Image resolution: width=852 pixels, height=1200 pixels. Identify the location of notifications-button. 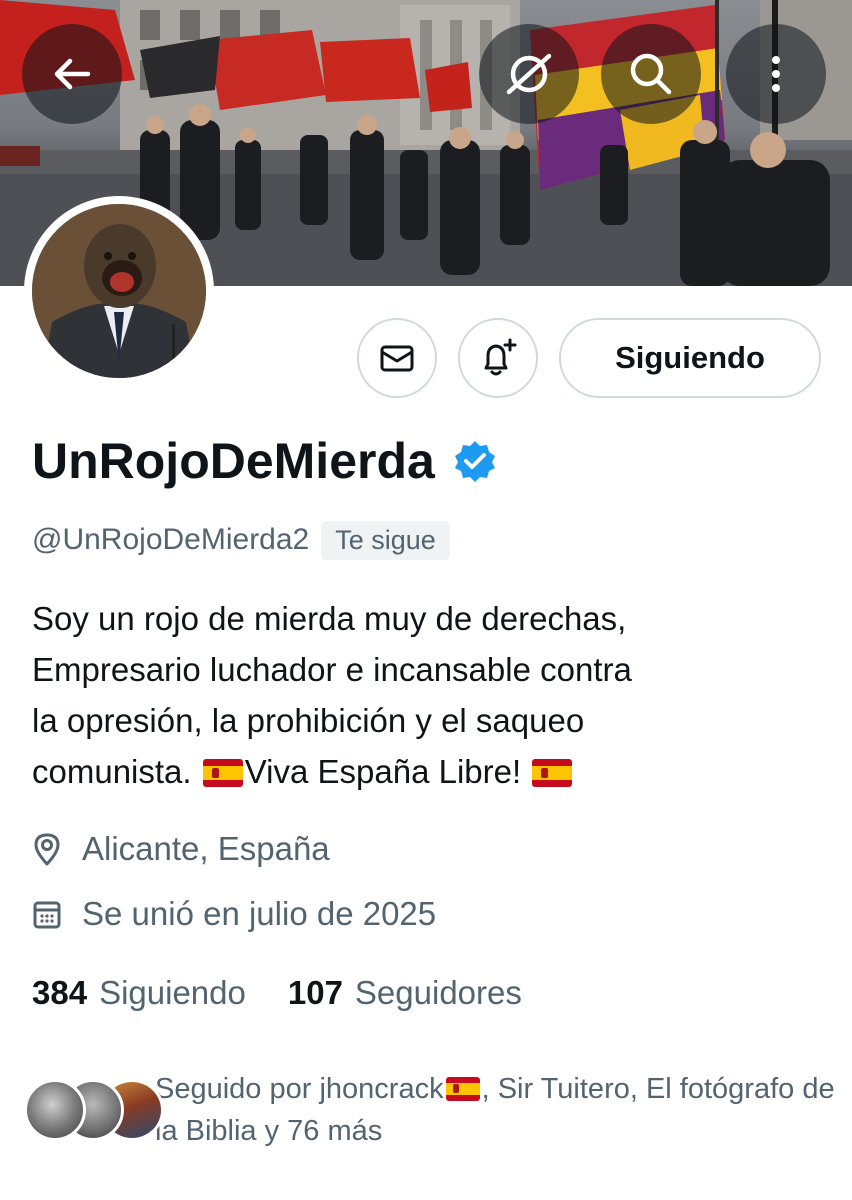
(498, 358).